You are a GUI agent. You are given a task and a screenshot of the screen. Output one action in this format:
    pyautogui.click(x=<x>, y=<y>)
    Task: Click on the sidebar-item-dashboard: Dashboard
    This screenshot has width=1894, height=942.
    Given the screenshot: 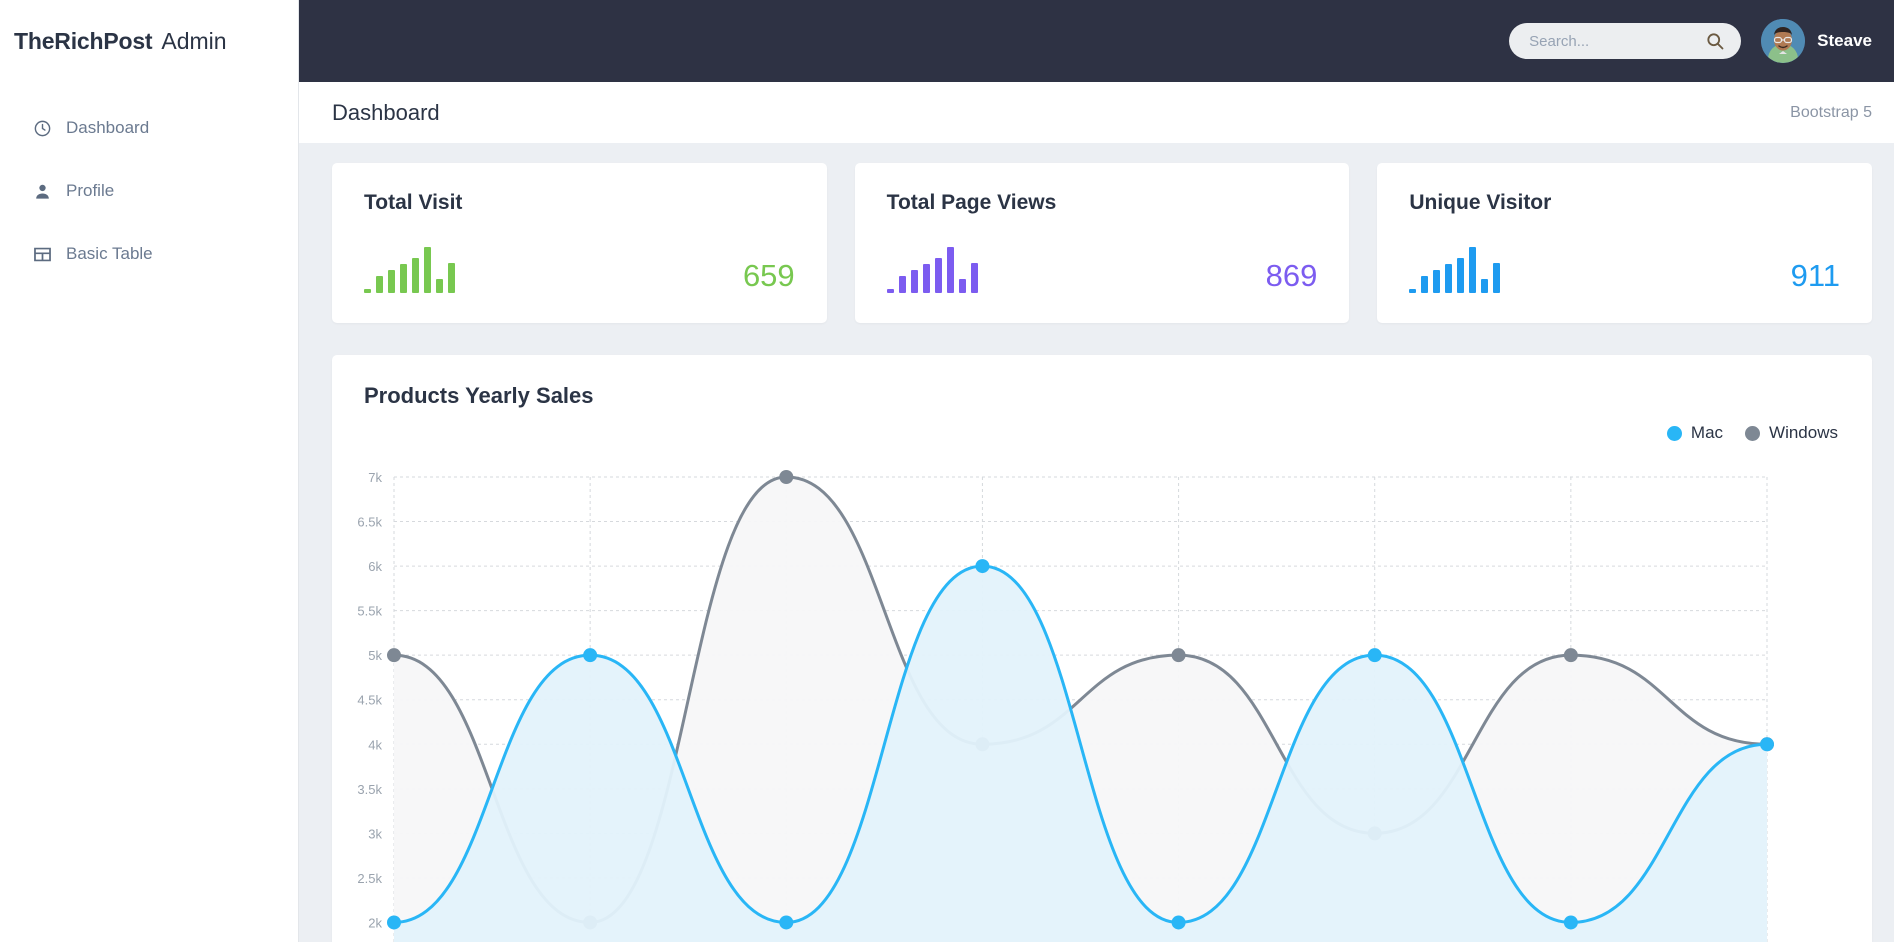 What is the action you would take?
    pyautogui.click(x=149, y=128)
    